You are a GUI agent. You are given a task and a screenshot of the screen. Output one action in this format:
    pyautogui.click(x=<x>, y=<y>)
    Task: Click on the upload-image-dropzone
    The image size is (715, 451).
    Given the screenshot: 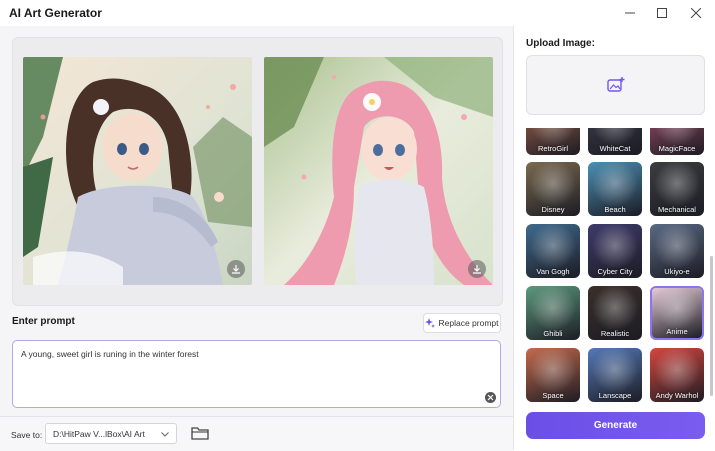 What is the action you would take?
    pyautogui.click(x=615, y=85)
    